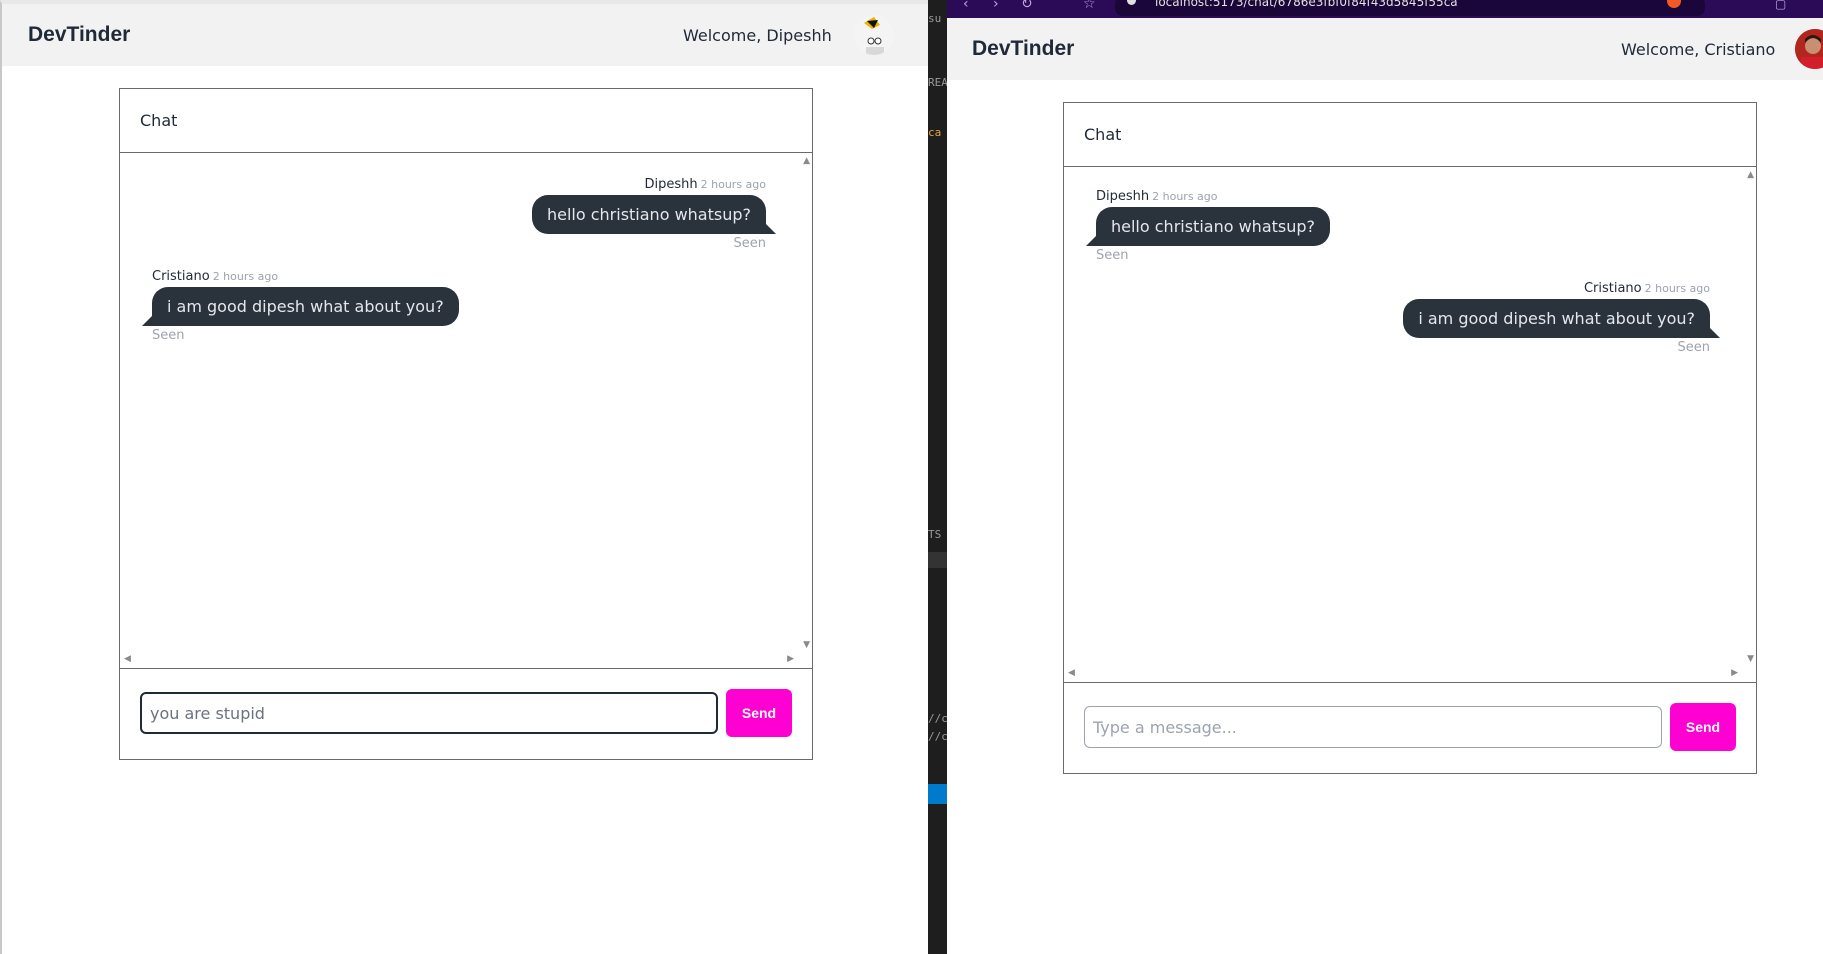 Image resolution: width=1823 pixels, height=954 pixels. What do you see at coordinates (1131, 2) in the screenshot?
I see `site-info-icon` at bounding box center [1131, 2].